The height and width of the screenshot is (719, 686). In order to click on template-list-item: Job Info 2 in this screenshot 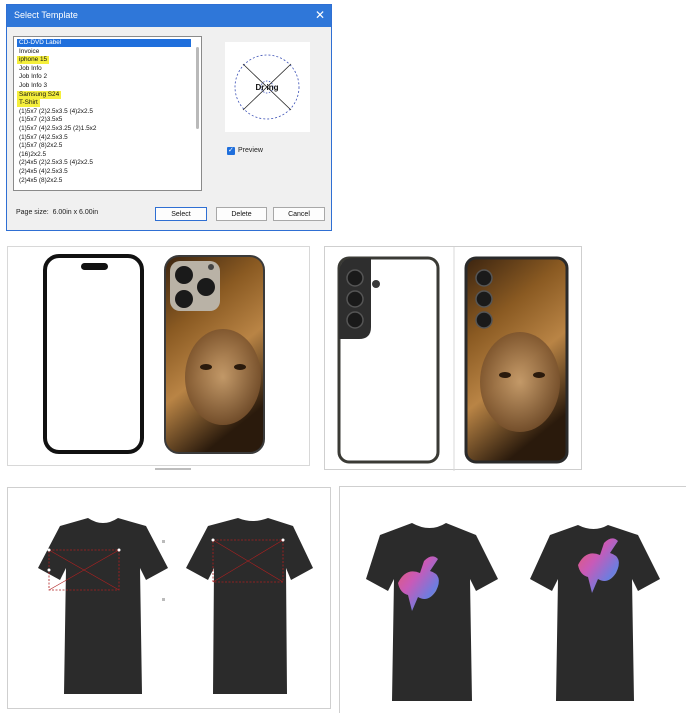, I will do `click(33, 77)`.